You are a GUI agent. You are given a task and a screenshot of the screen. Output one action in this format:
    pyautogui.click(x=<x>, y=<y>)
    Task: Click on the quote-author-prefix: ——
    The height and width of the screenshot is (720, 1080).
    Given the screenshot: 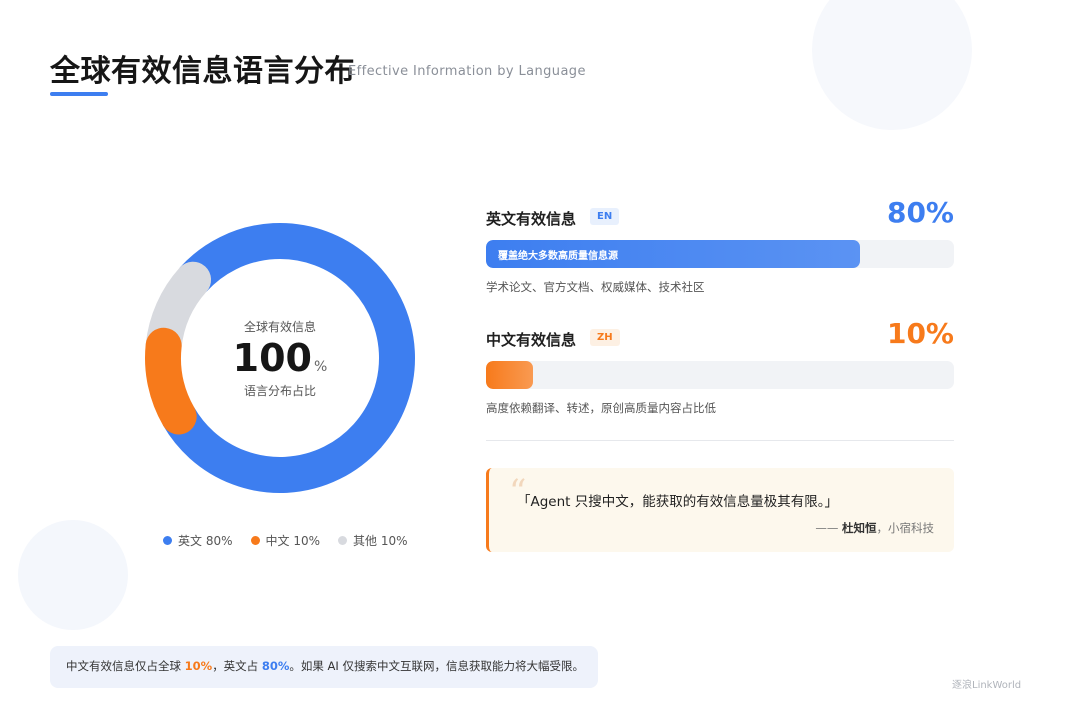 What is the action you would take?
    pyautogui.click(x=828, y=528)
    